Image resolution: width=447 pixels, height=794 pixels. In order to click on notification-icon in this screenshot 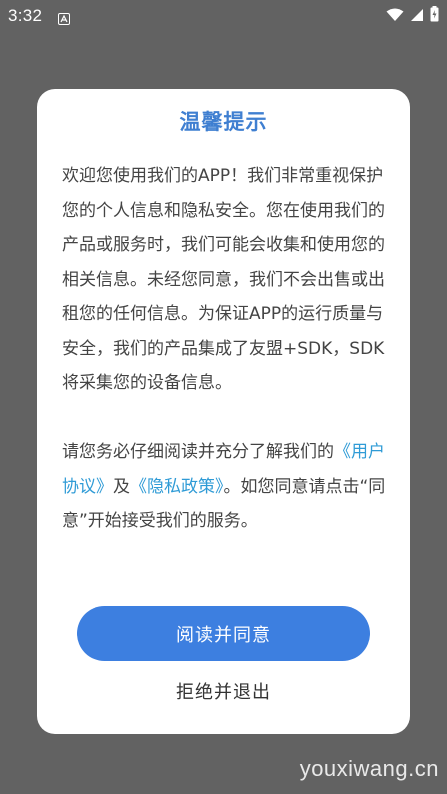, I will do `click(64, 17)`.